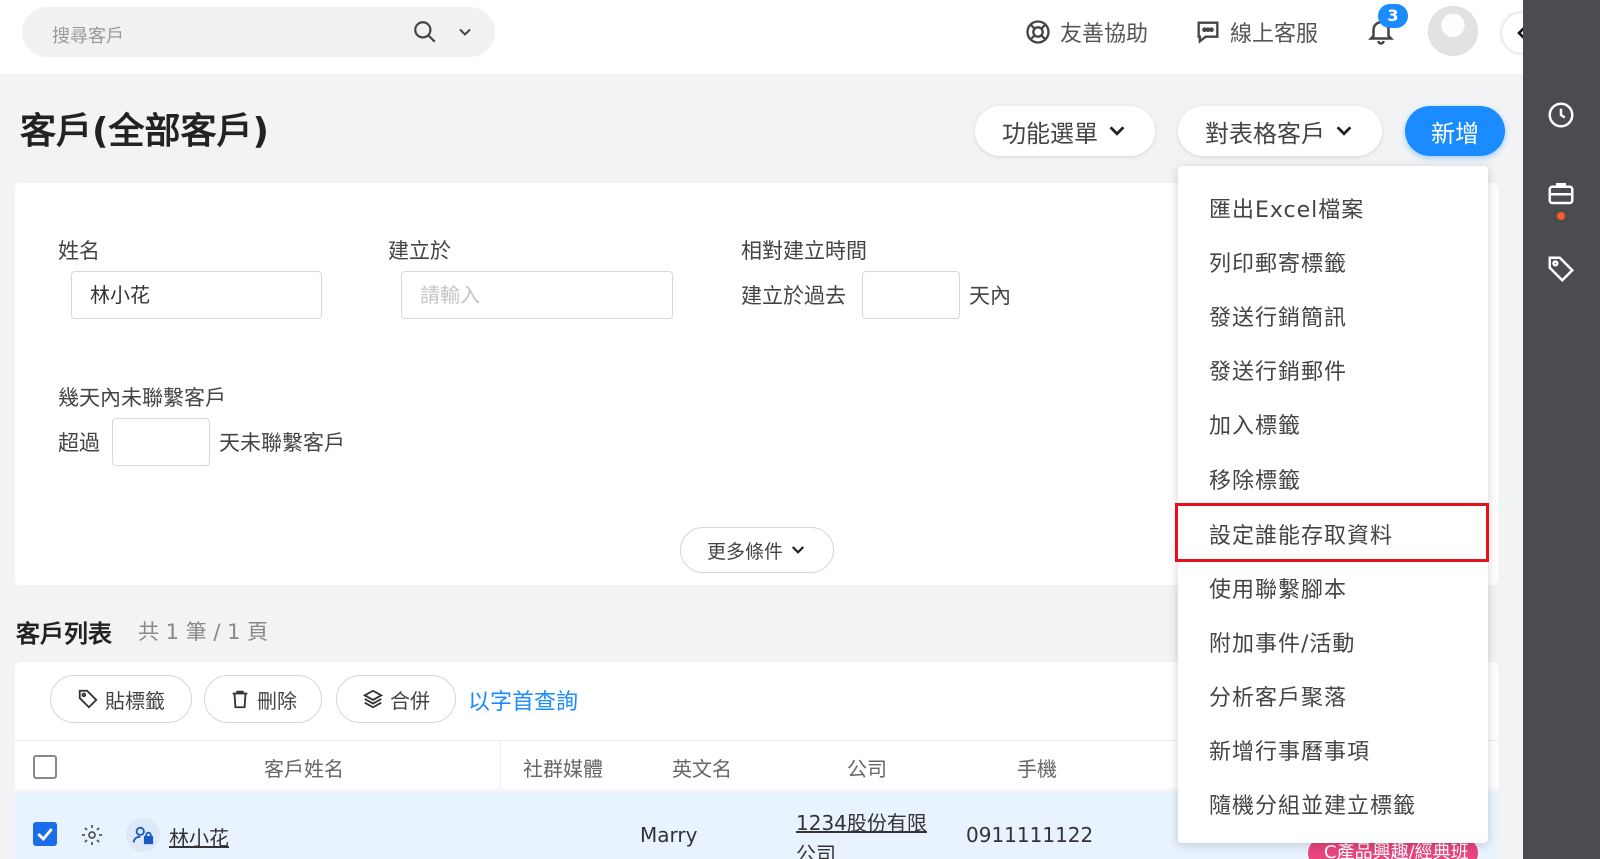 Image resolution: width=1600 pixels, height=859 pixels. Describe the element at coordinates (861, 821) in the screenshot. I see `company-link: 1234股份有限` at that location.